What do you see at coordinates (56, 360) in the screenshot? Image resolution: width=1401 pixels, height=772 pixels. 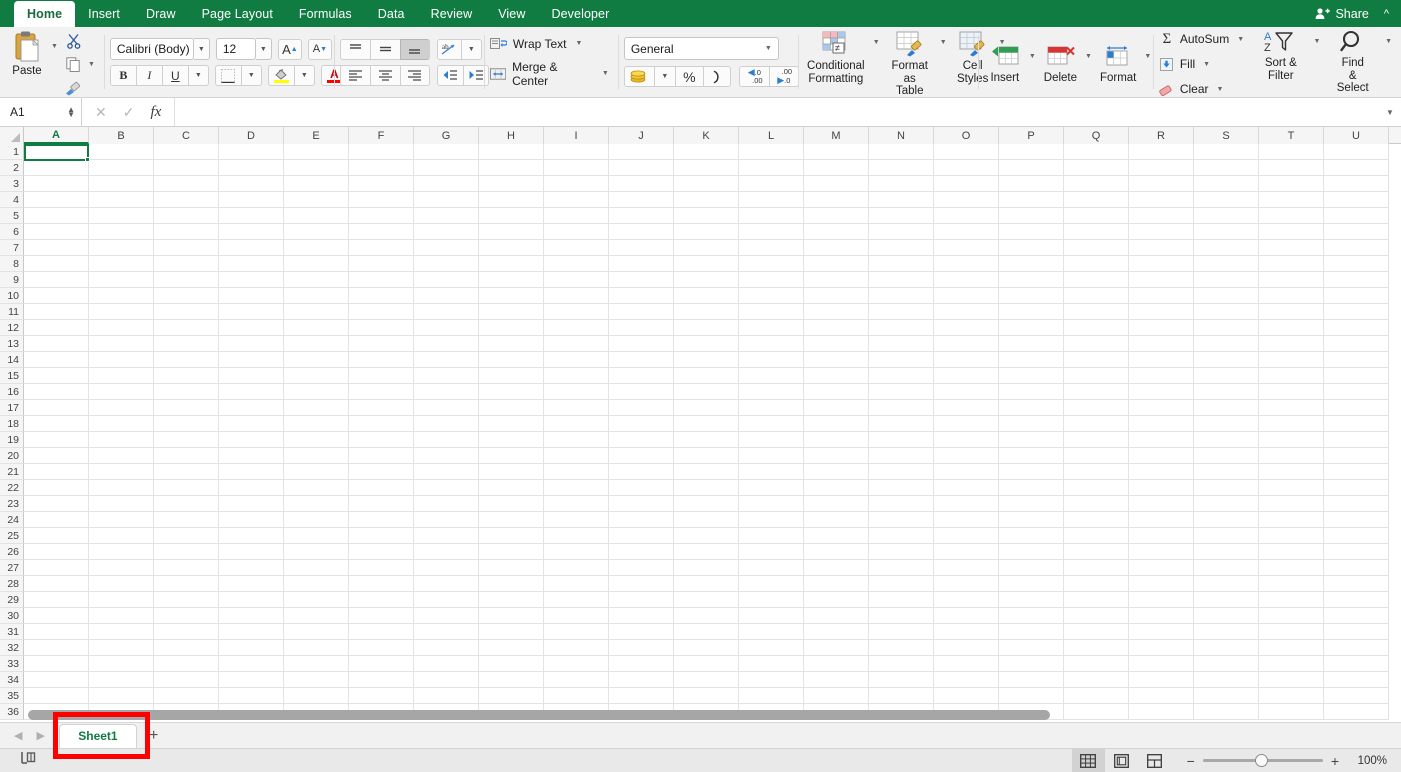 I see `cell-A14` at bounding box center [56, 360].